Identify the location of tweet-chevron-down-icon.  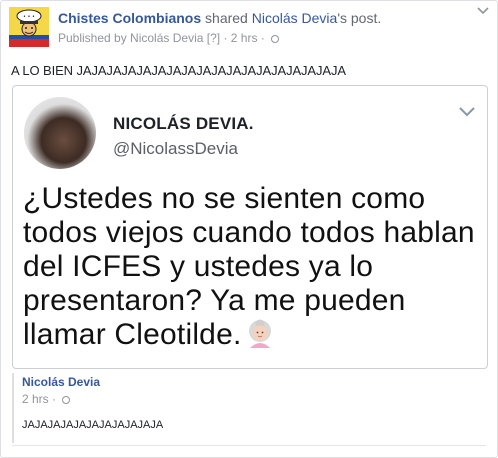
(467, 113).